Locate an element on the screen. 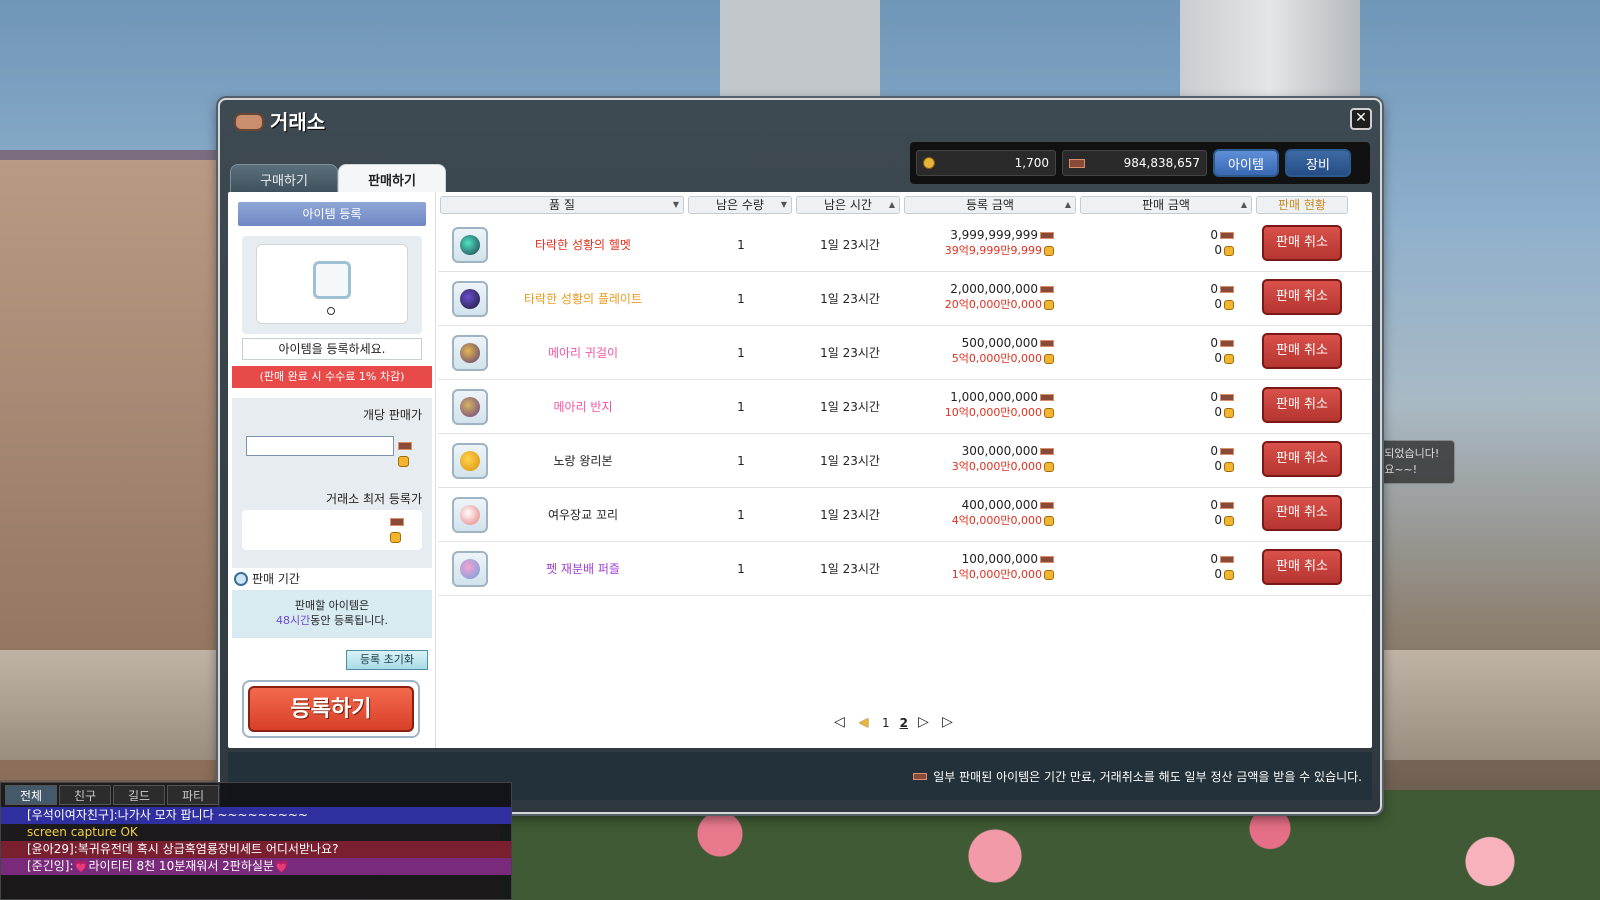 The width and height of the screenshot is (1600, 900). close-button: ✕ is located at coordinates (1361, 119).